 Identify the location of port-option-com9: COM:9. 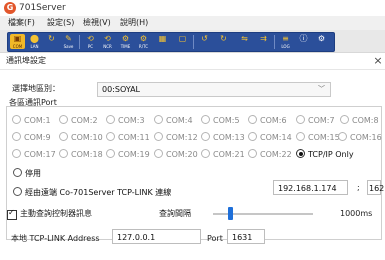
(31, 137).